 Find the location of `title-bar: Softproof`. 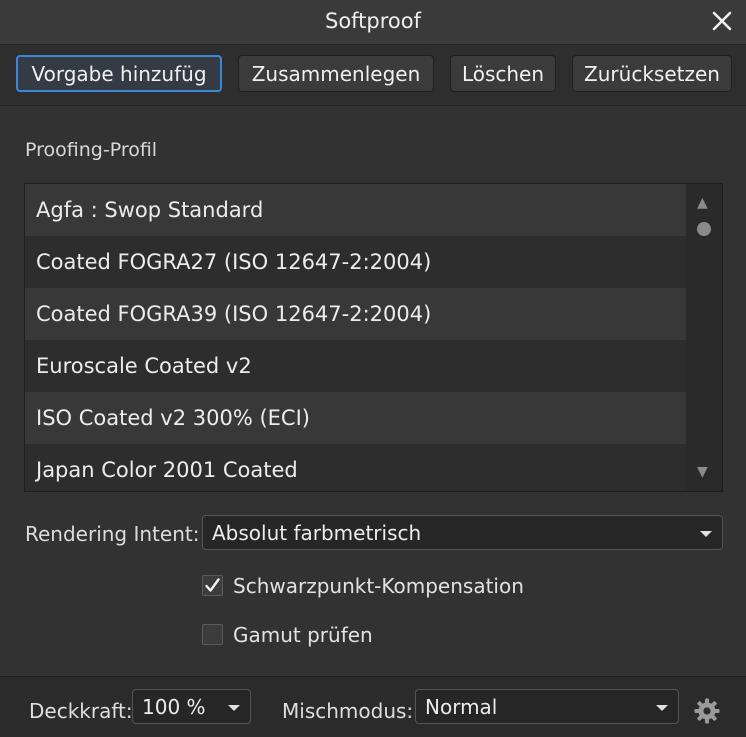

title-bar: Softproof is located at coordinates (373, 22).